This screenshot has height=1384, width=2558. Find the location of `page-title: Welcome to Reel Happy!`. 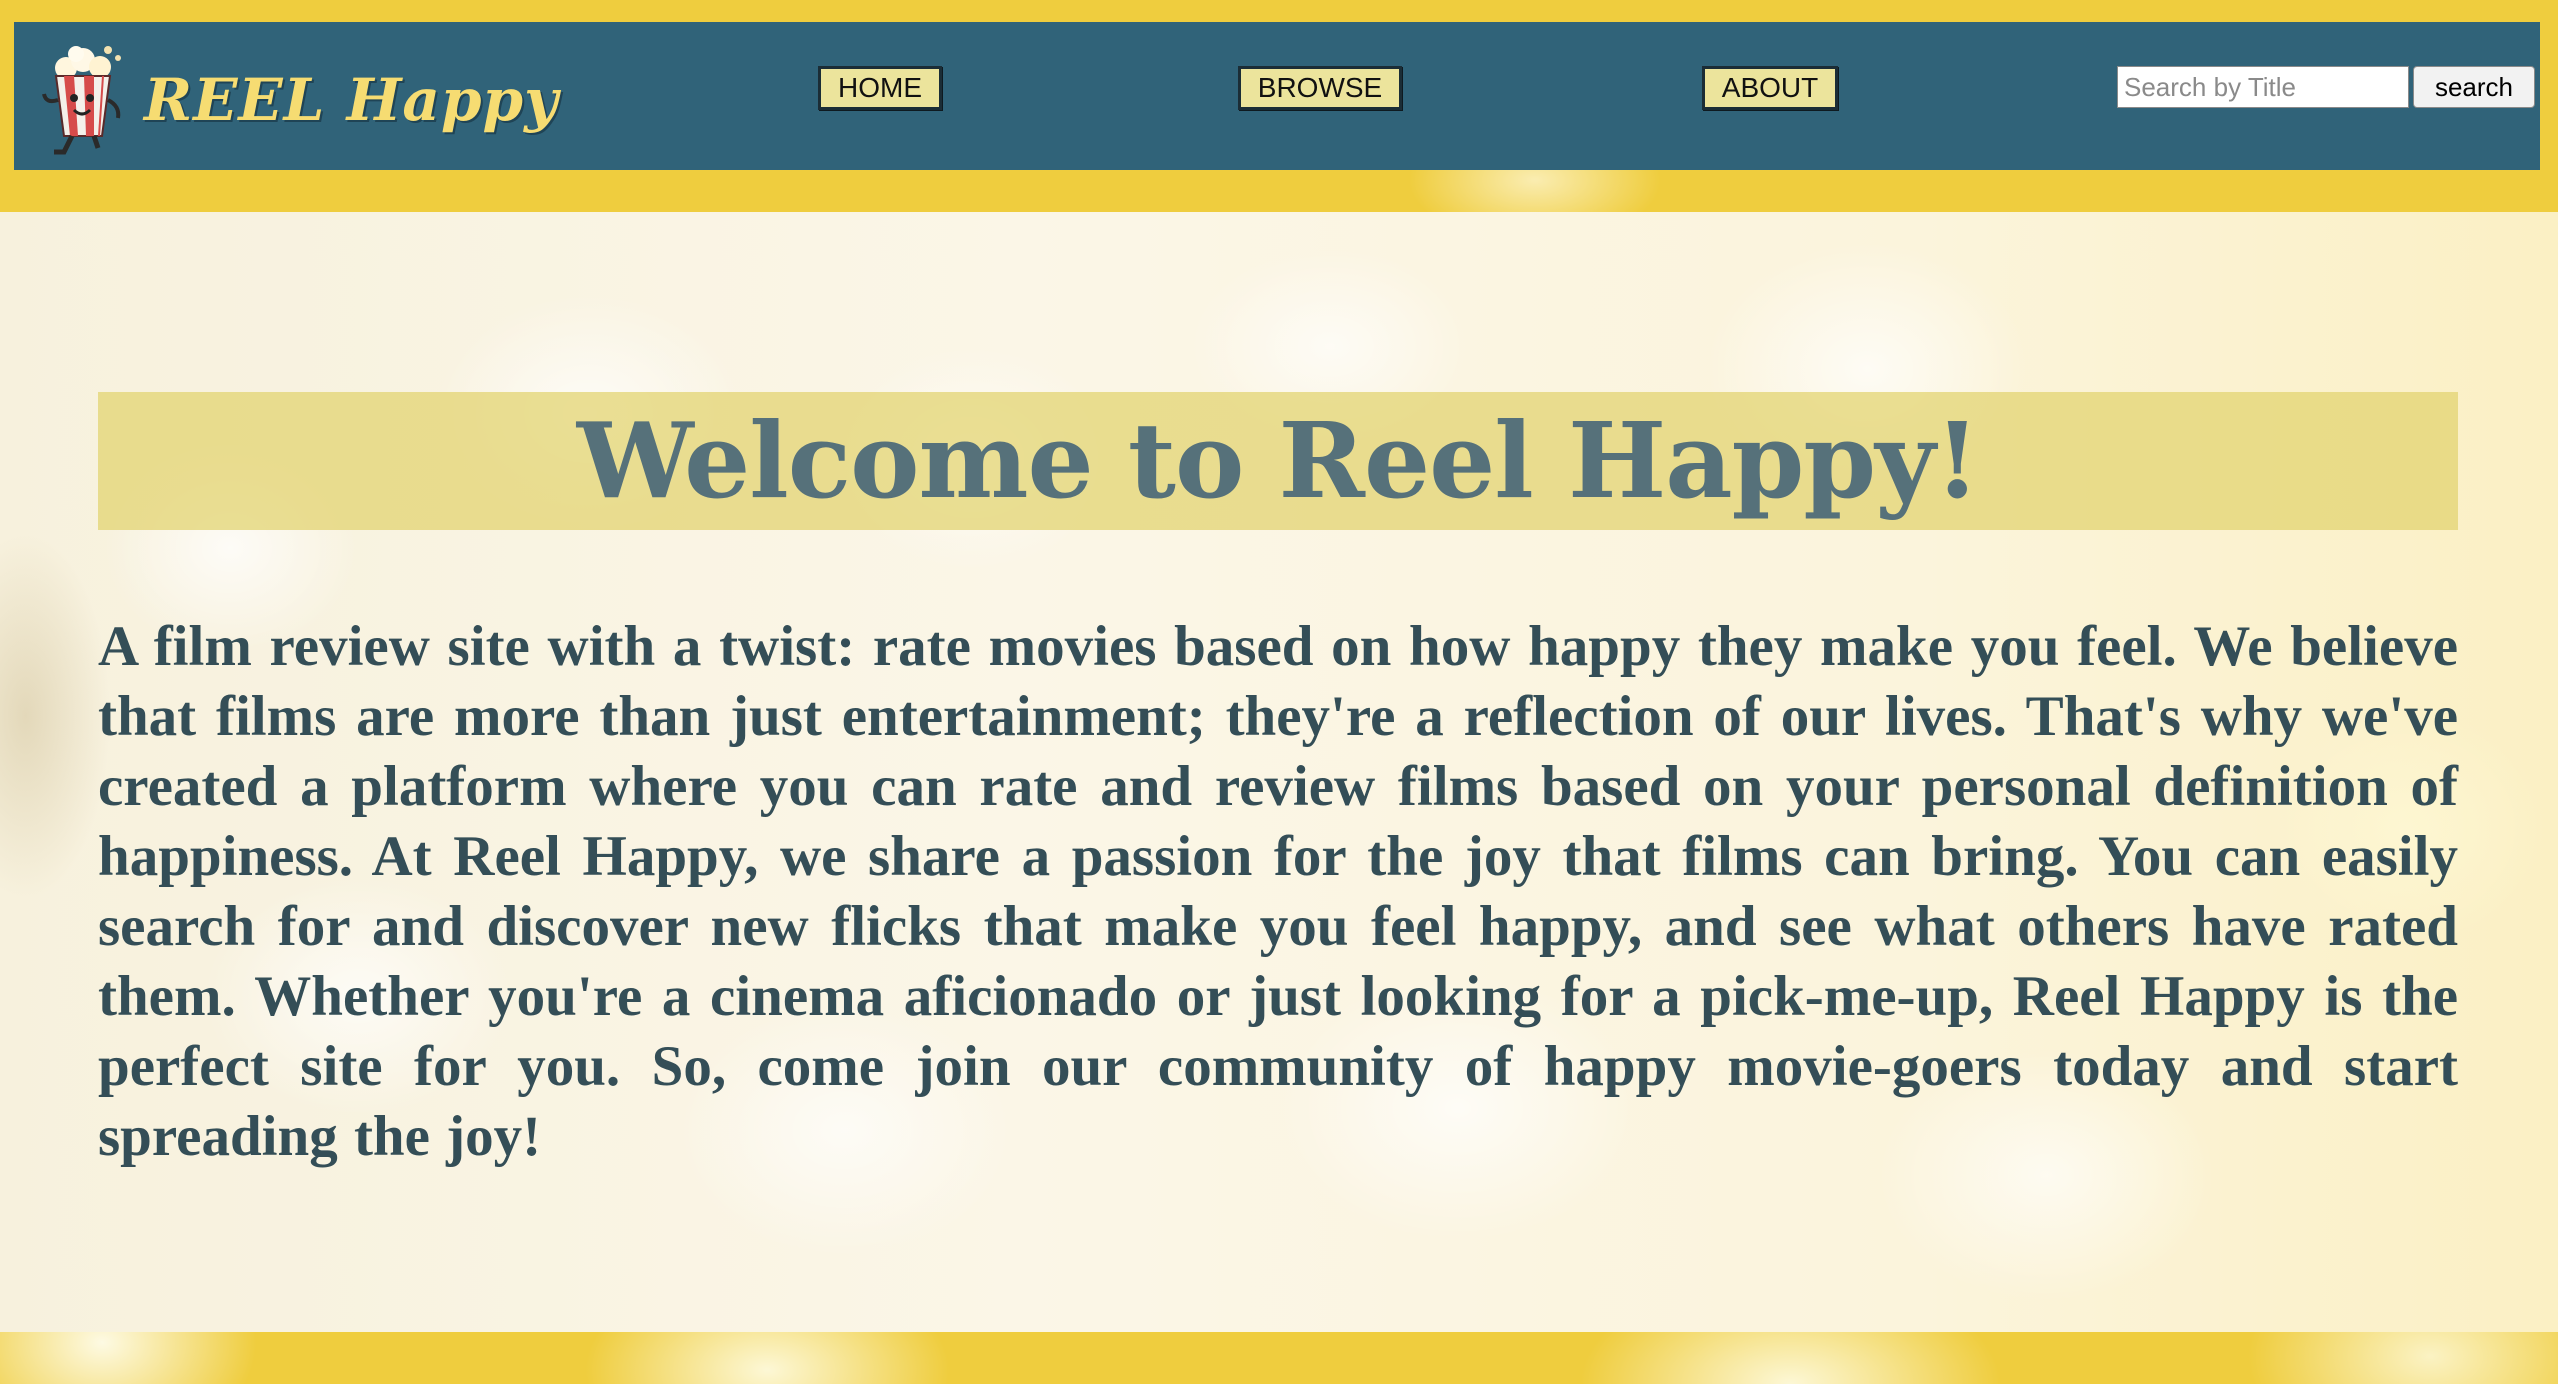

page-title: Welcome to Reel Happy! is located at coordinates (1278, 460).